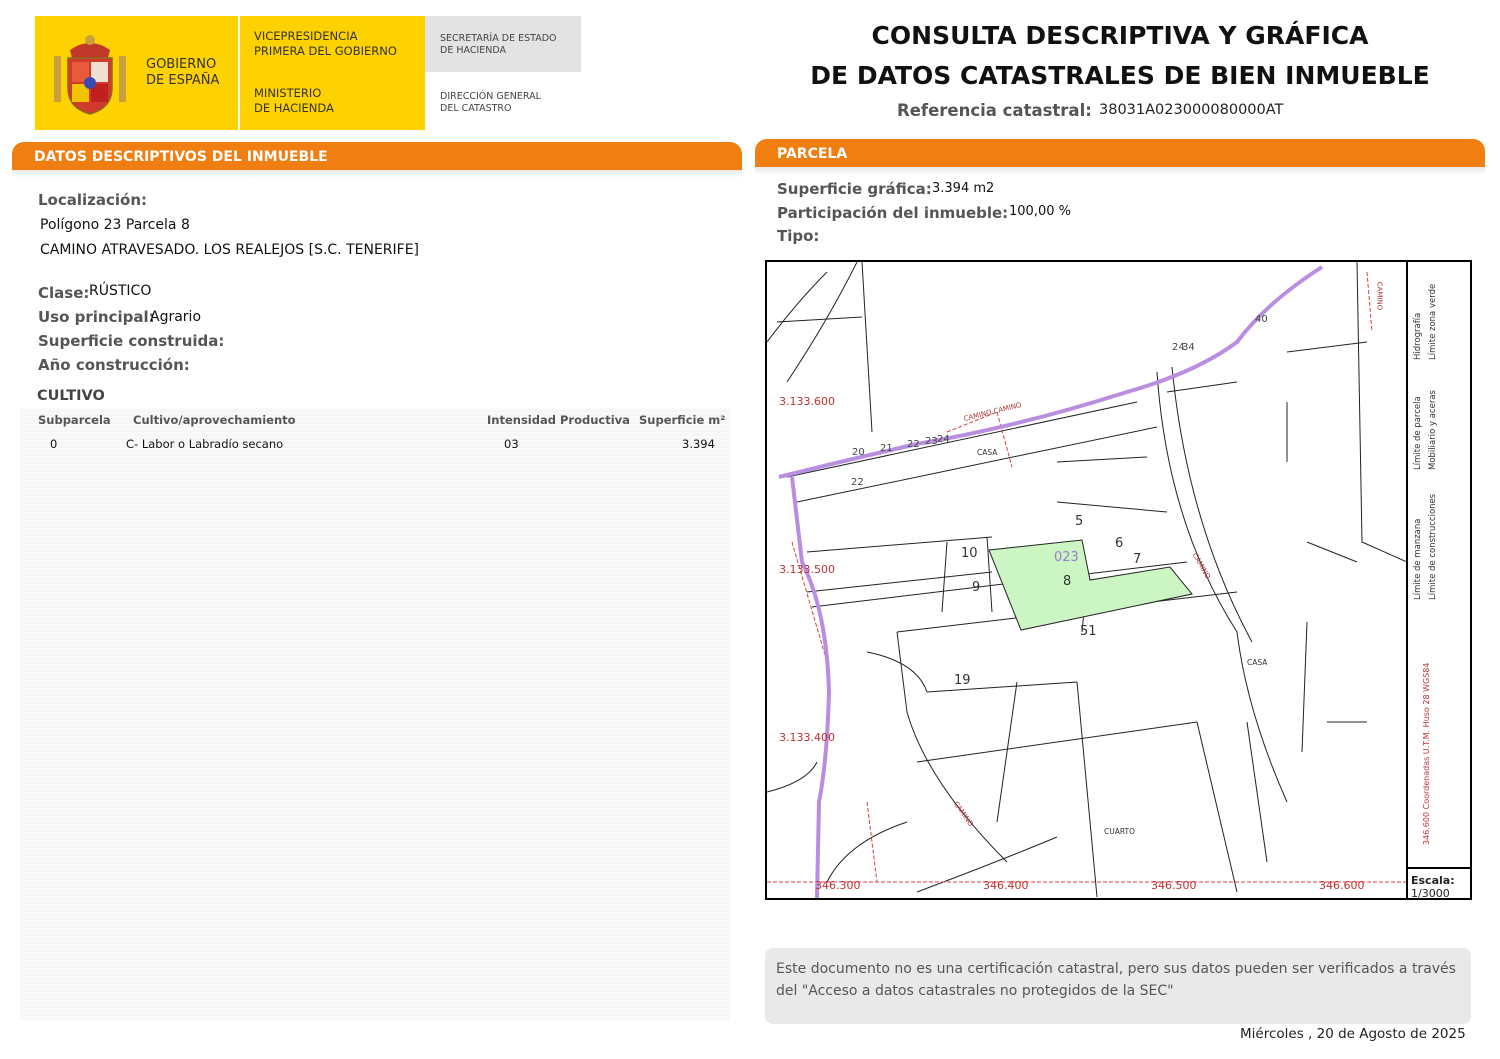  What do you see at coordinates (54, 444) in the screenshot?
I see `table-cell-subparcela: 0` at bounding box center [54, 444].